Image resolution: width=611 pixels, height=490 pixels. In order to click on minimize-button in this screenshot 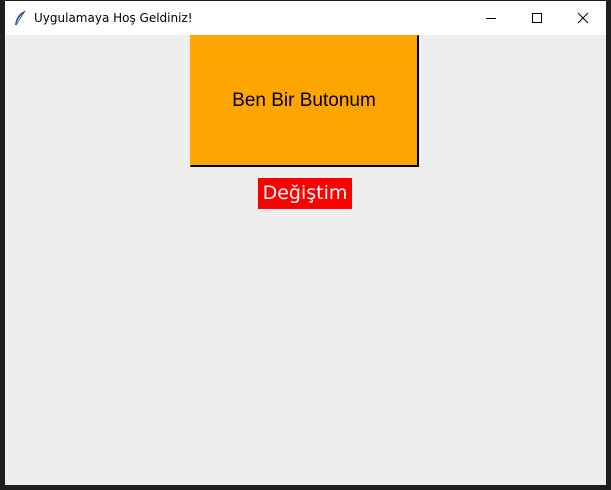, I will do `click(491, 18)`.